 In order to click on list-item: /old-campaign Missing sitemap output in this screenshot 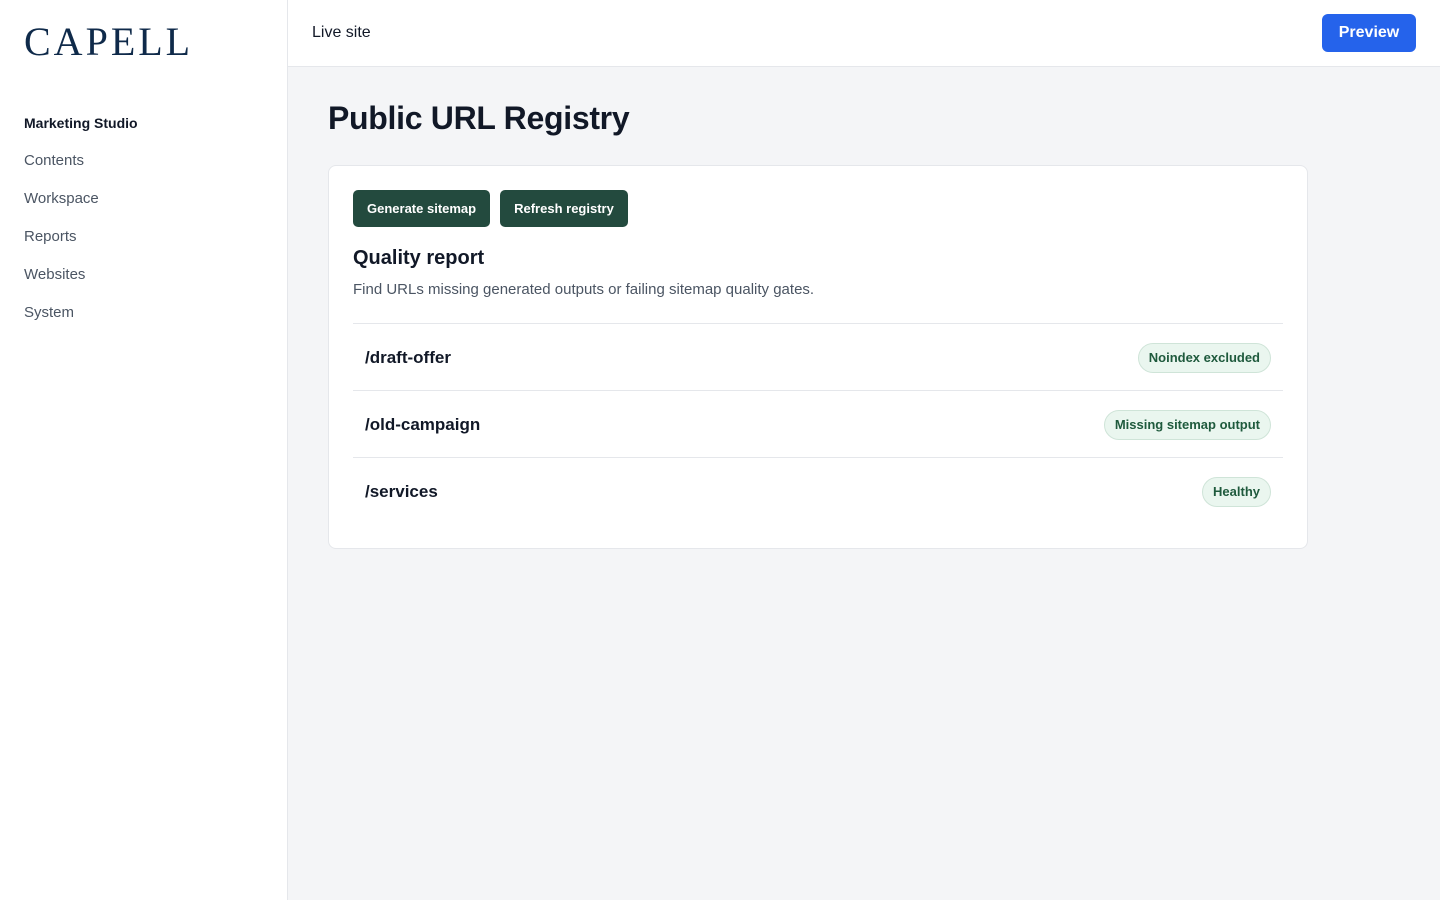, I will do `click(818, 423)`.